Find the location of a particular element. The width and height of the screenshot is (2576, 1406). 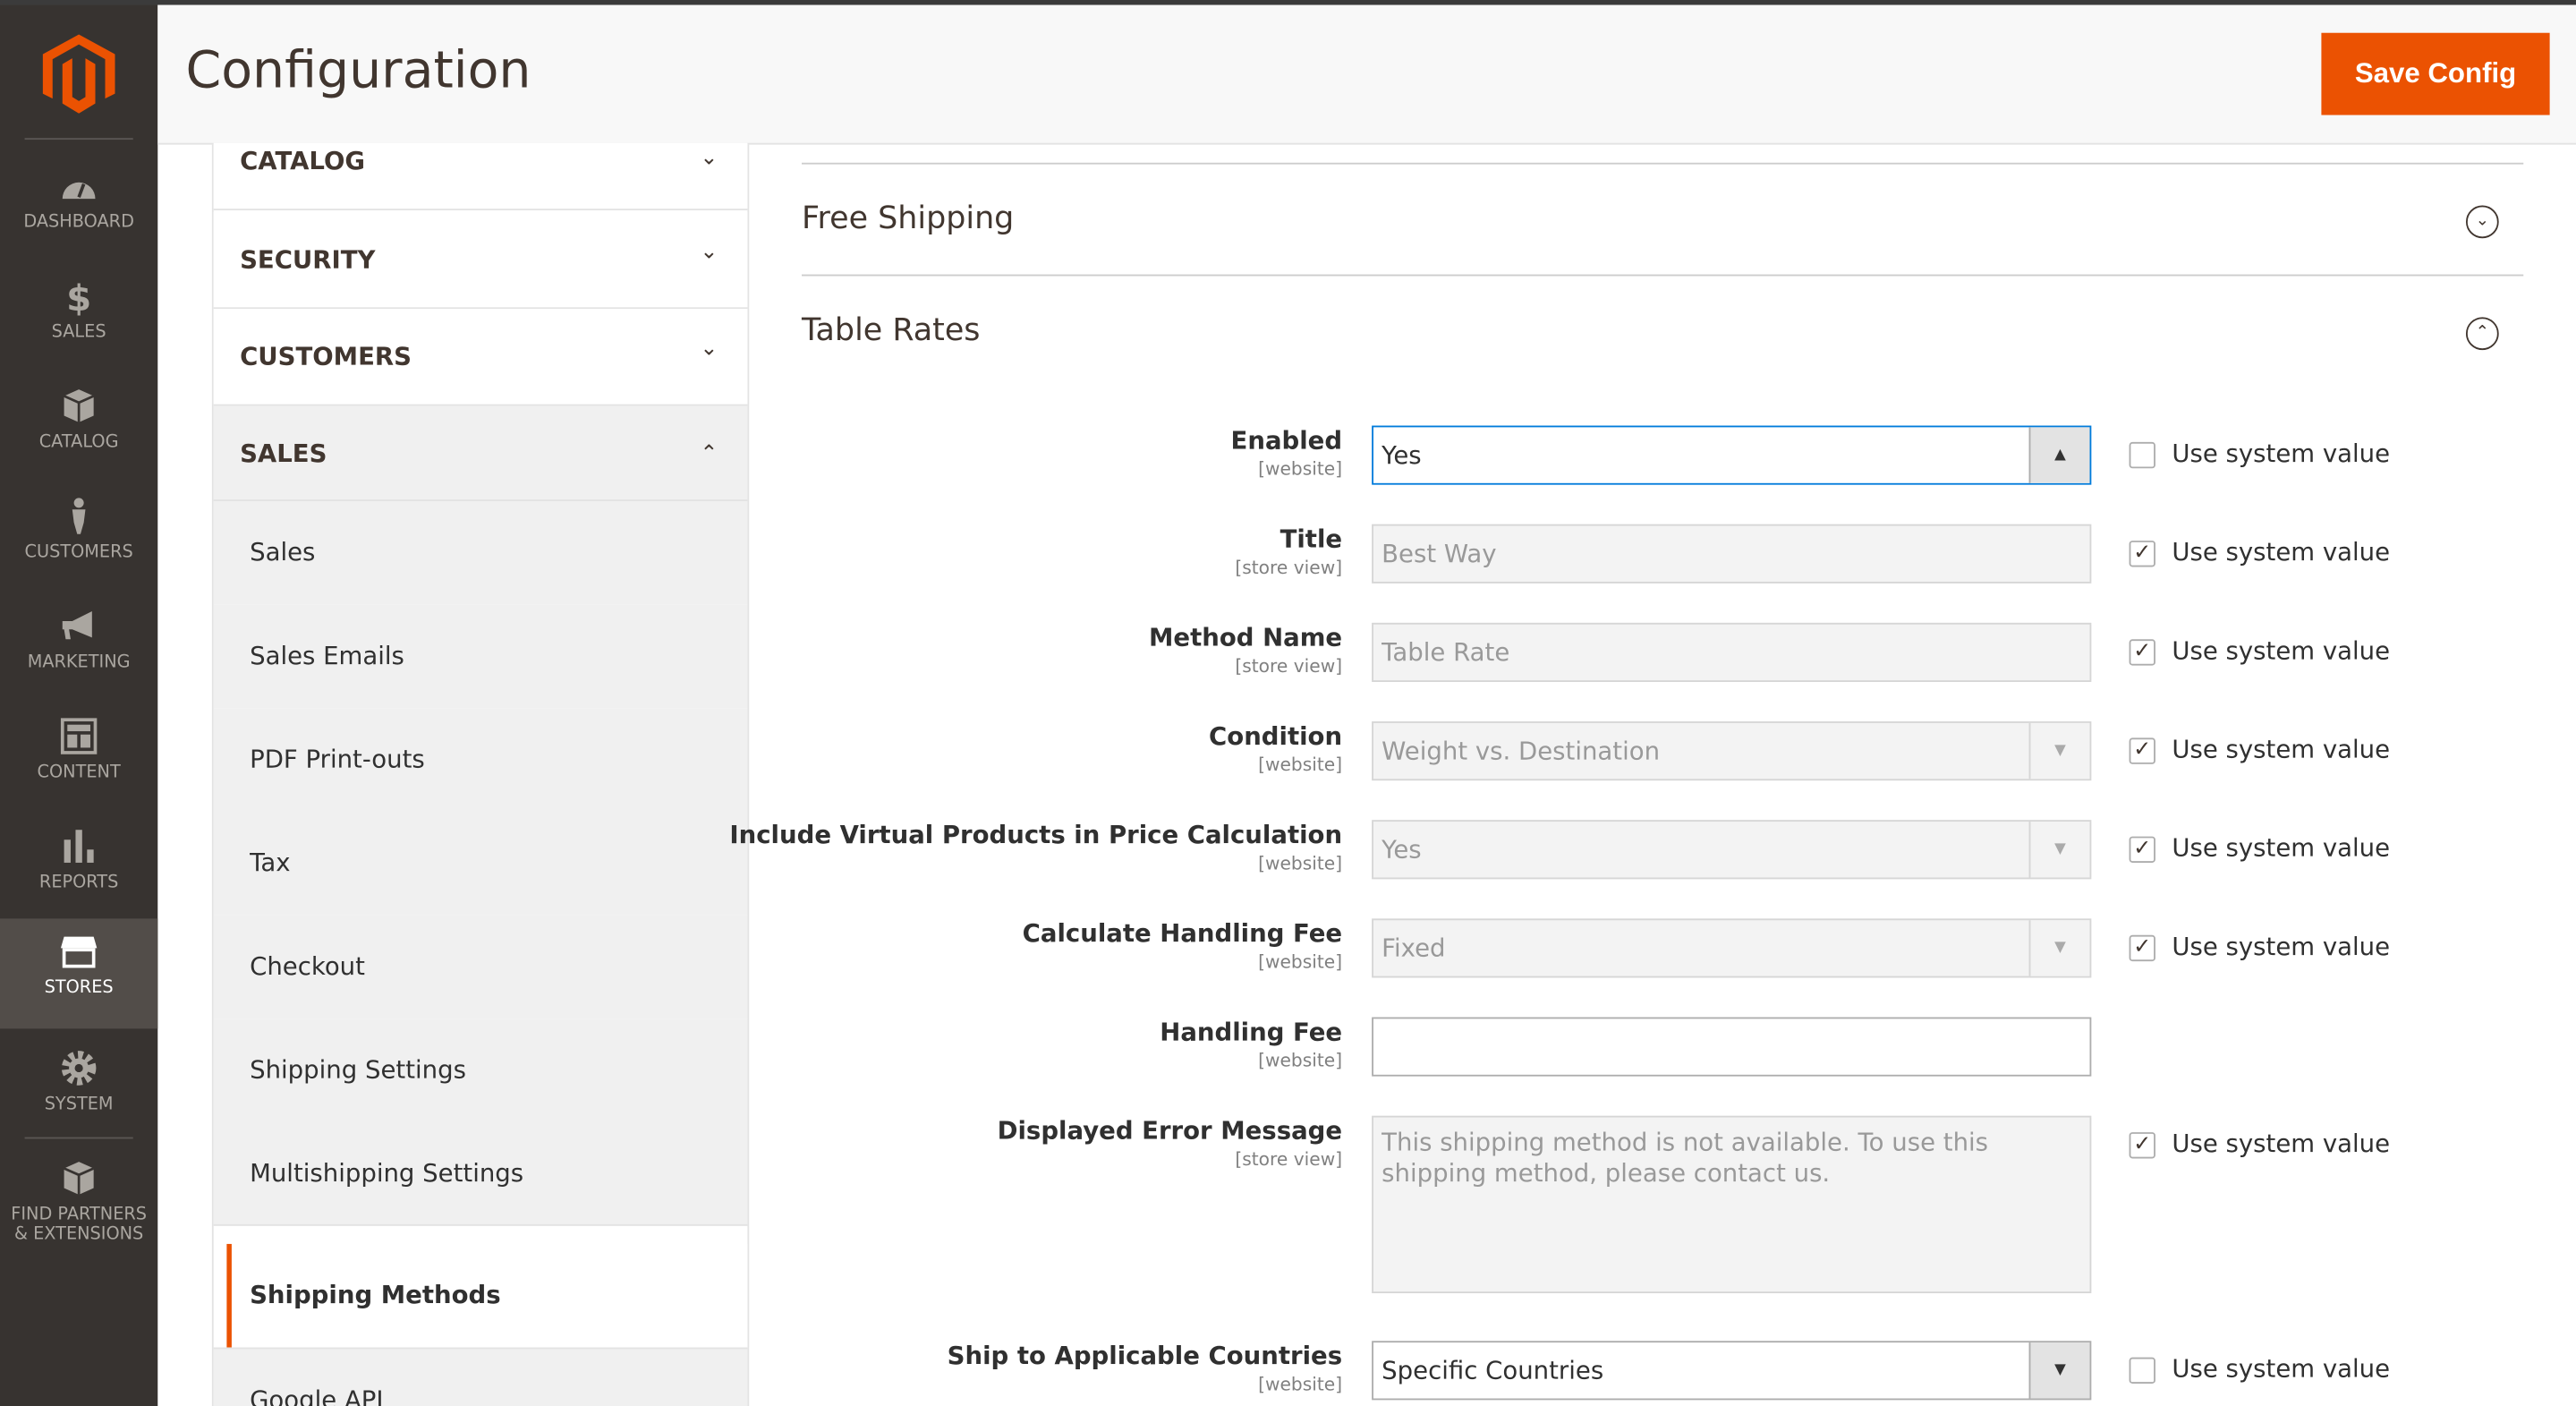

bar-chart-icon is located at coordinates (79, 847).